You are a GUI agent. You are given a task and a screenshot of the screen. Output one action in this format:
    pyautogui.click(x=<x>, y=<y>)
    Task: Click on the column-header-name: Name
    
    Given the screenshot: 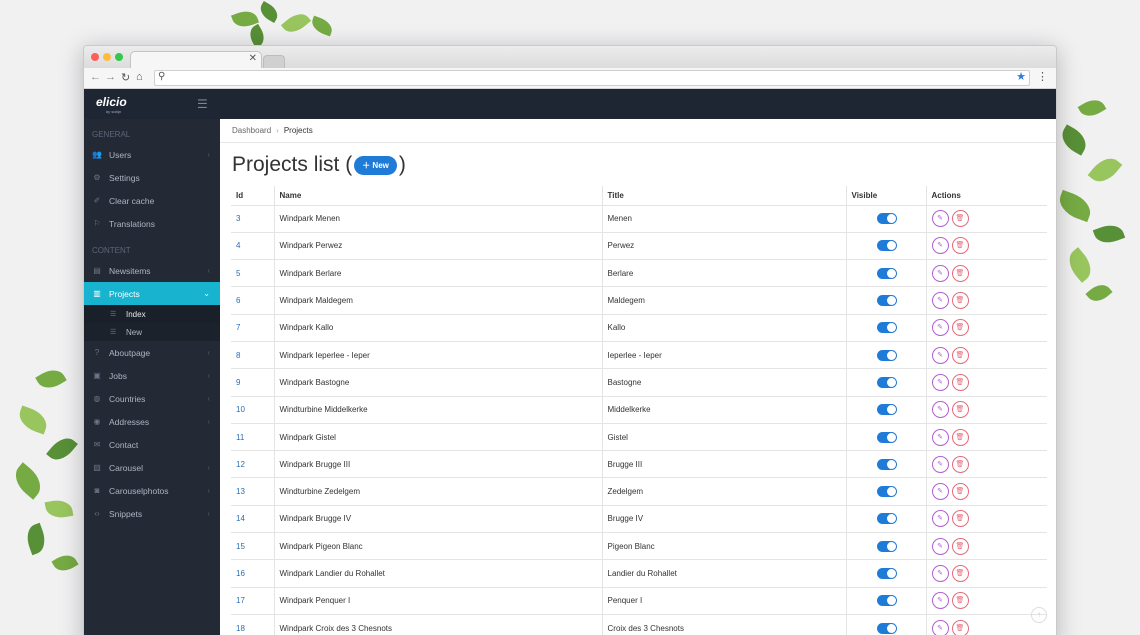 What is the action you would take?
    pyautogui.click(x=438, y=196)
    